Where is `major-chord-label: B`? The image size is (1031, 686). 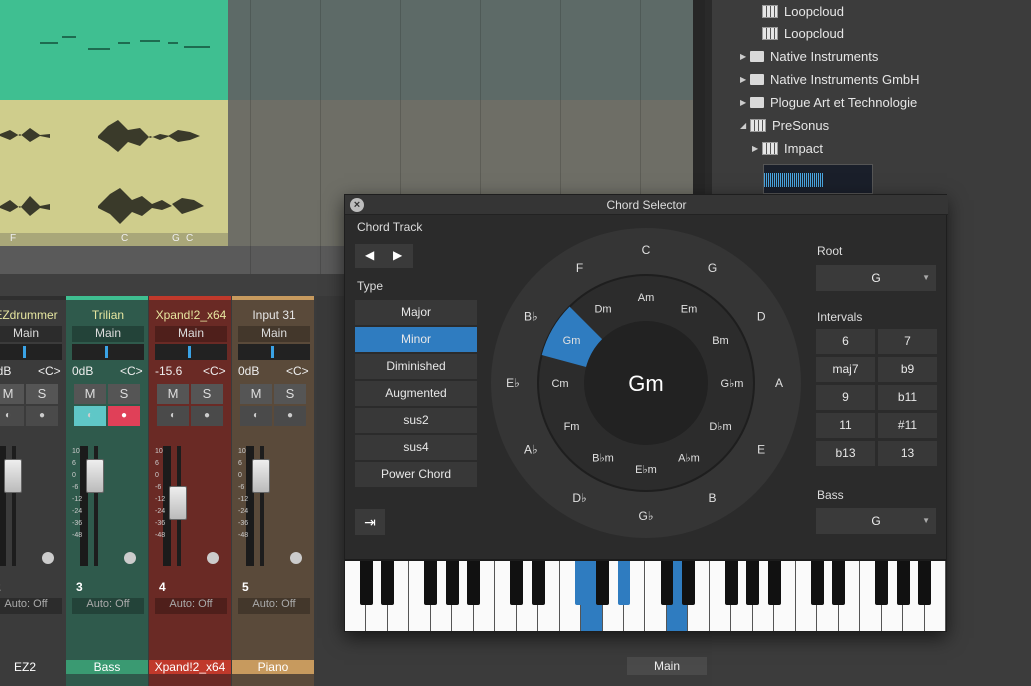 major-chord-label: B is located at coordinates (712, 498).